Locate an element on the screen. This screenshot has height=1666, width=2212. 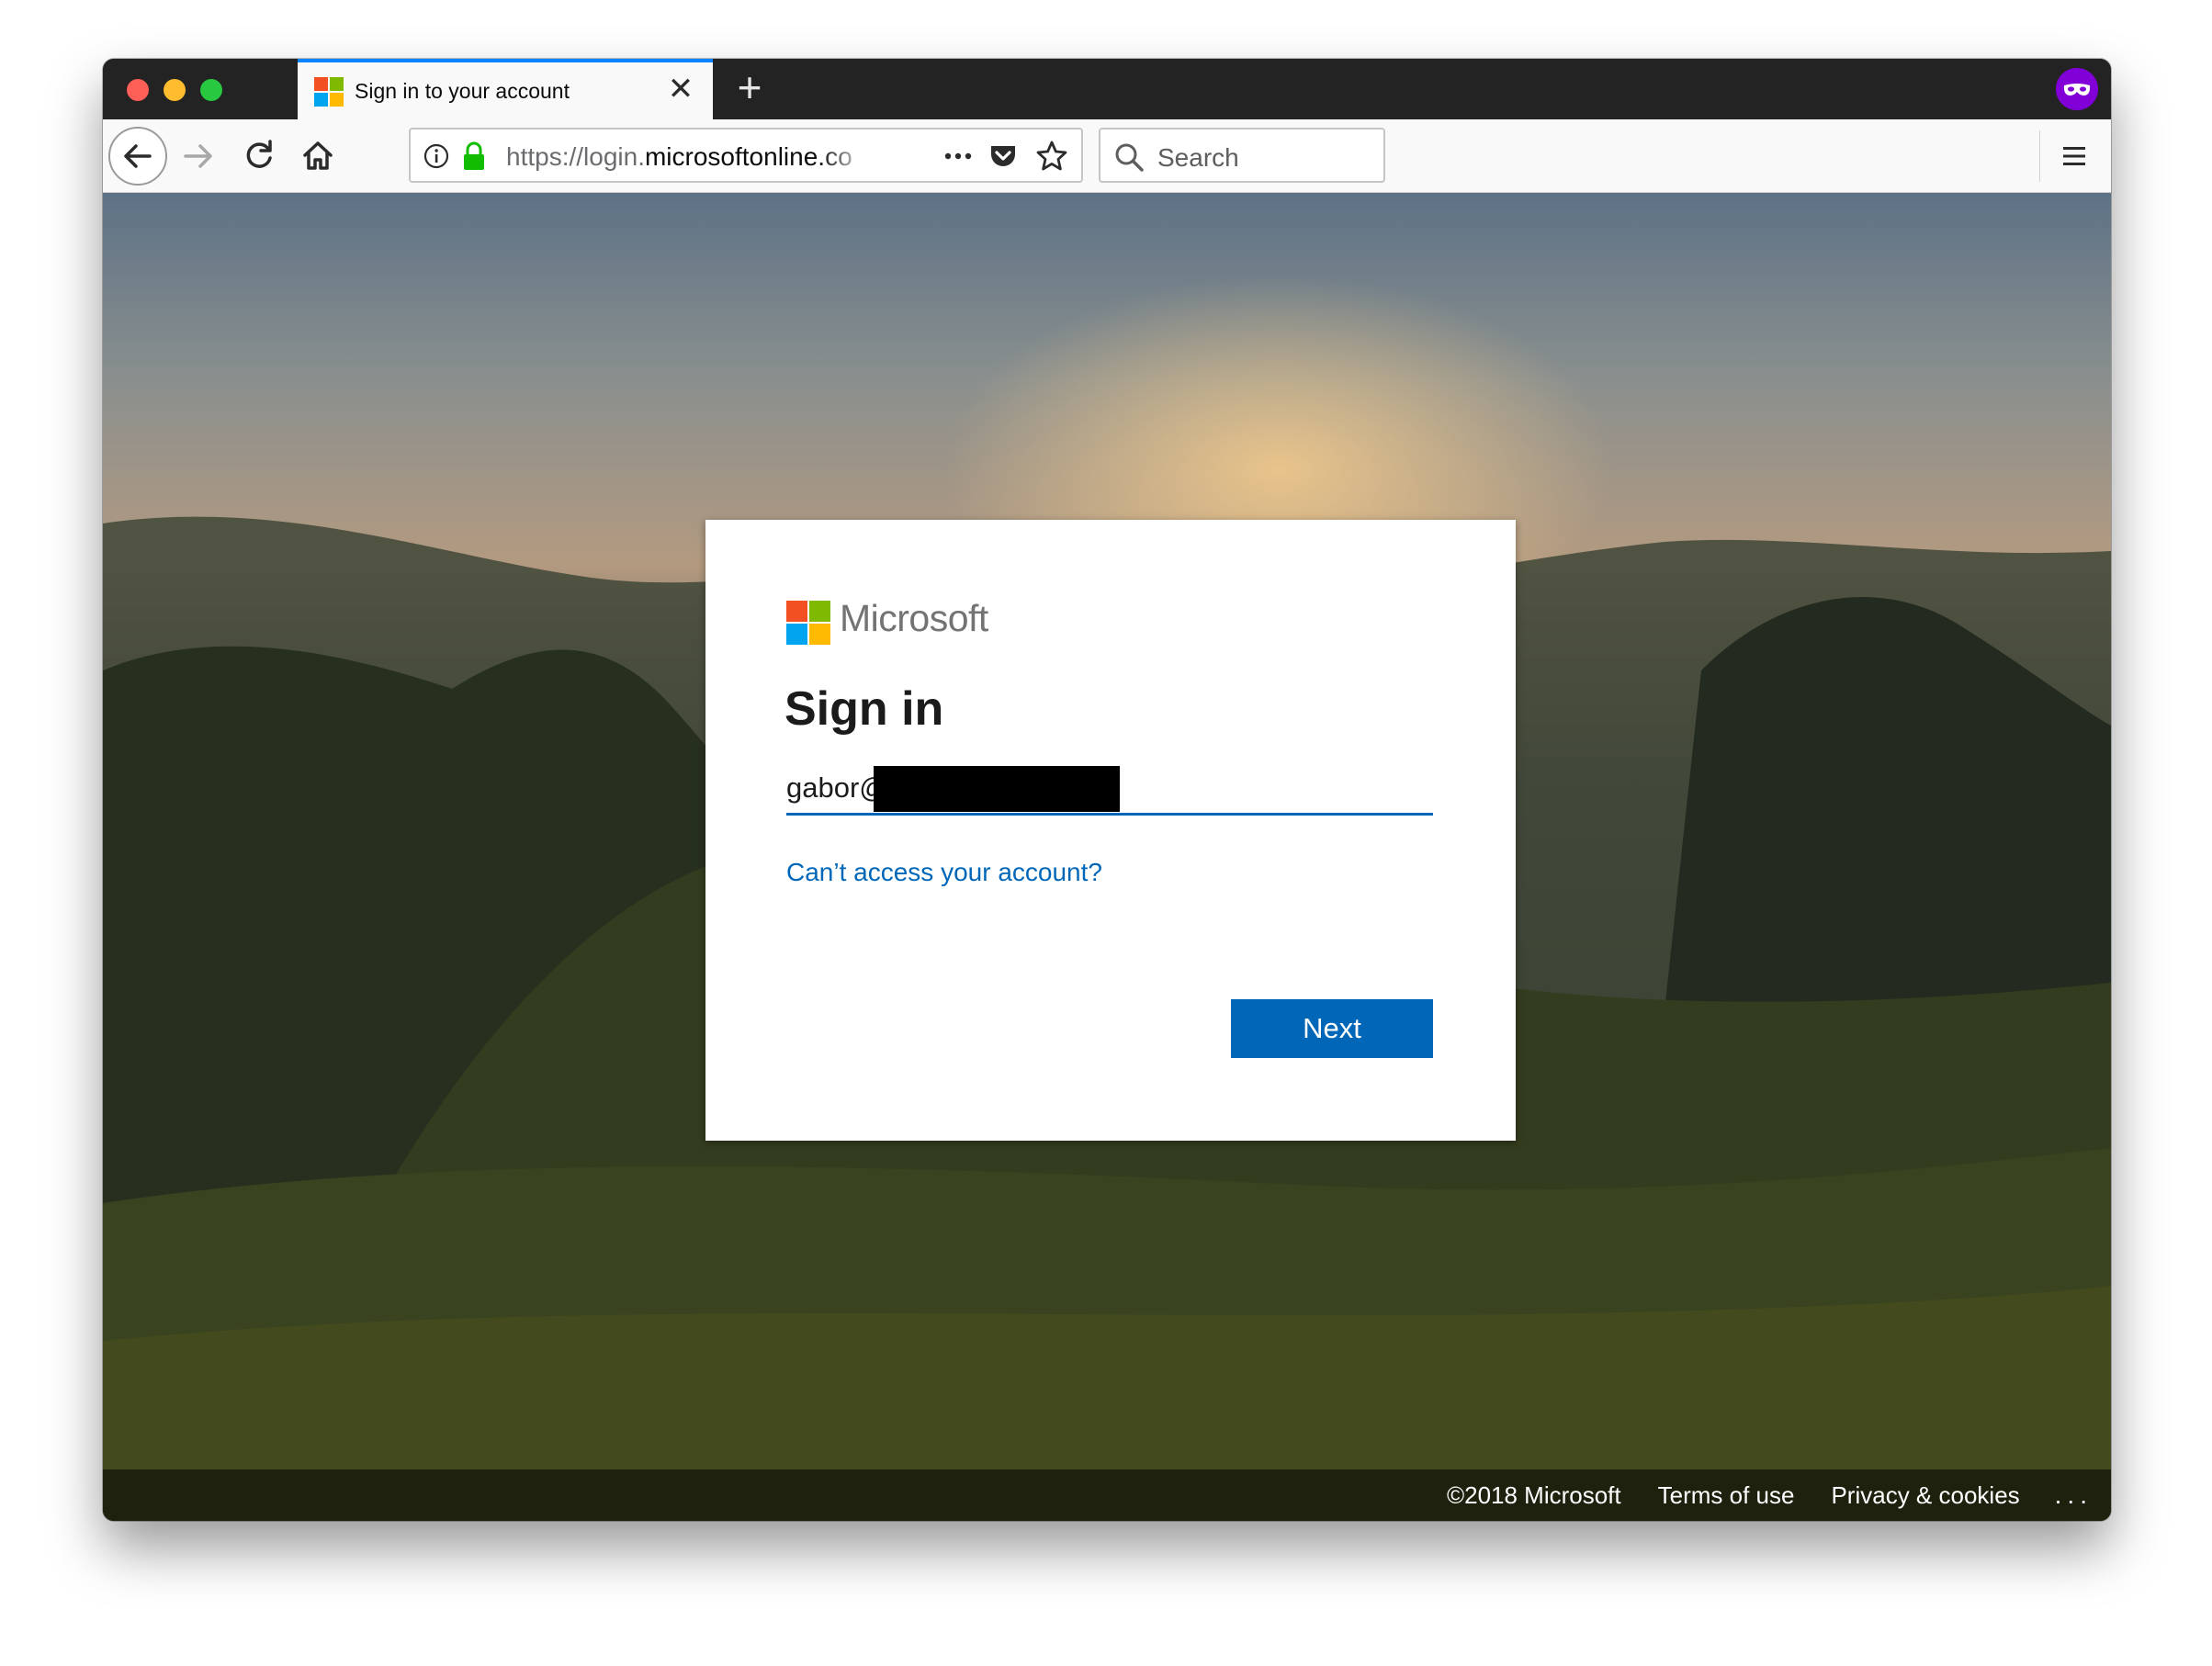
secure-lock-icon is located at coordinates (474, 156).